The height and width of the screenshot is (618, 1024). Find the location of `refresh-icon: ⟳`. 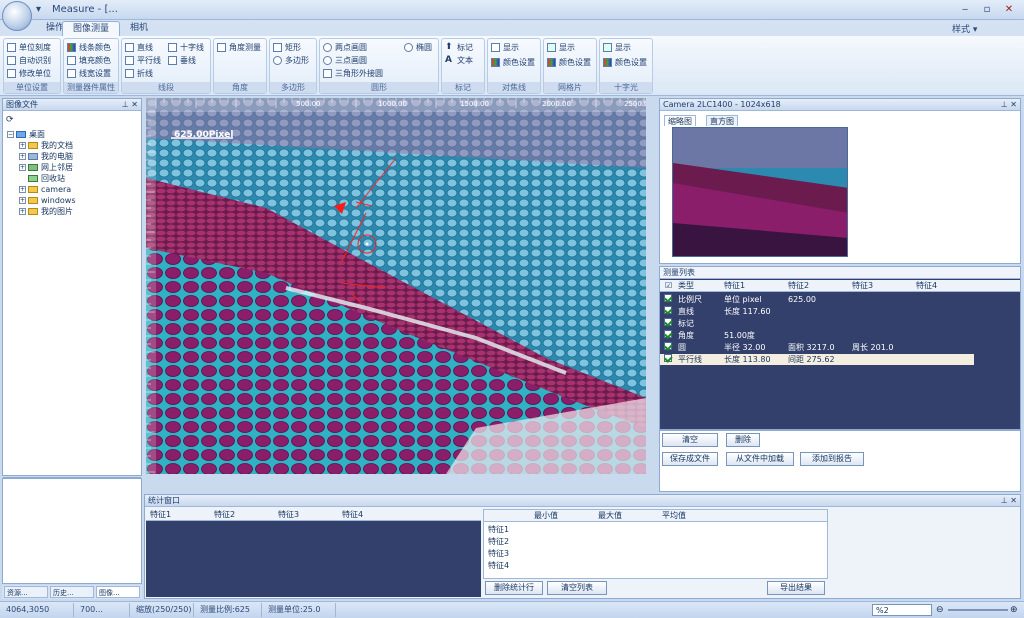

refresh-icon: ⟳ is located at coordinates (10, 120).